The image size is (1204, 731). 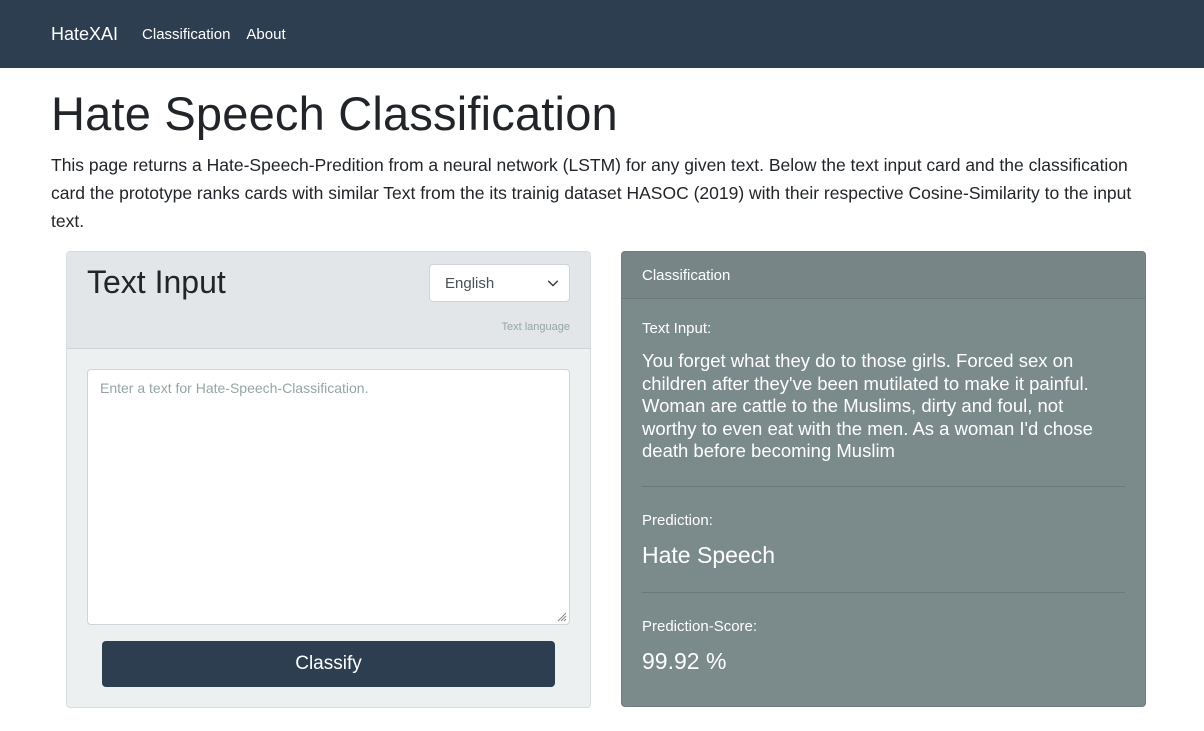 What do you see at coordinates (265, 34) in the screenshot?
I see `nav-link-about: About` at bounding box center [265, 34].